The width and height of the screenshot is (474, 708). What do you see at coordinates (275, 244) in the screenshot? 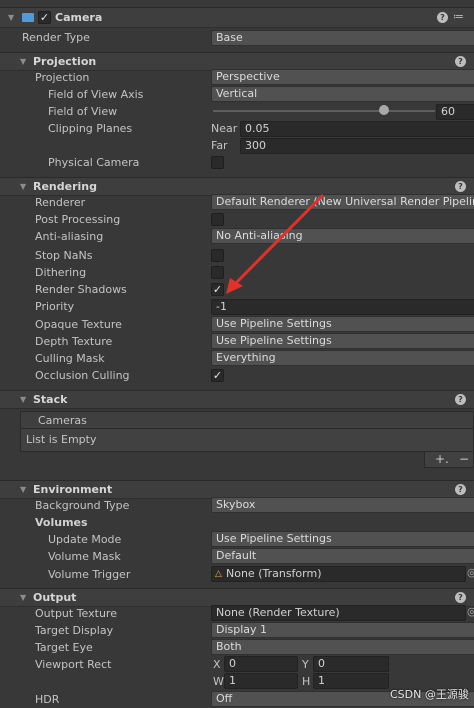
I see `annotation-arrow` at bounding box center [275, 244].